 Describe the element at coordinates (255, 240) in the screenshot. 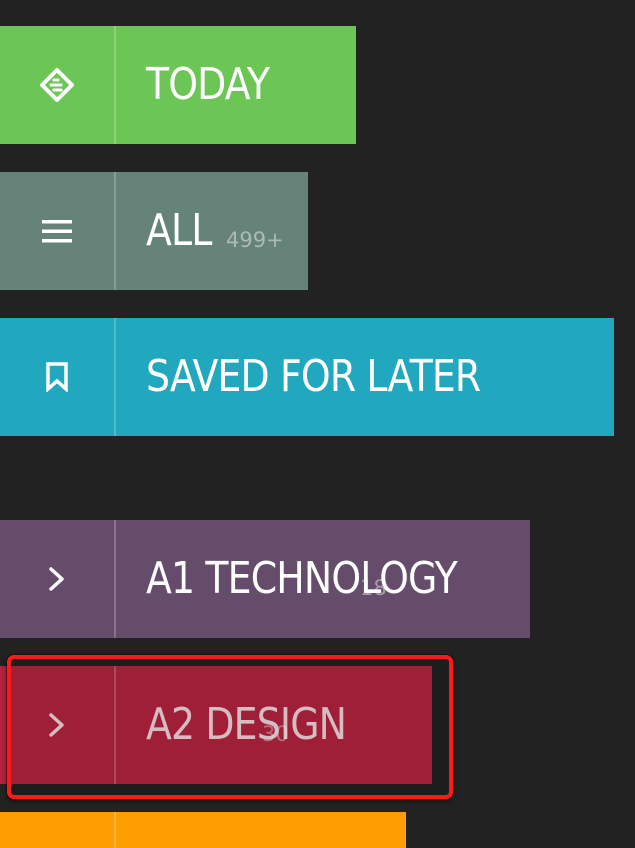

I see `unread-count: 499+` at that location.